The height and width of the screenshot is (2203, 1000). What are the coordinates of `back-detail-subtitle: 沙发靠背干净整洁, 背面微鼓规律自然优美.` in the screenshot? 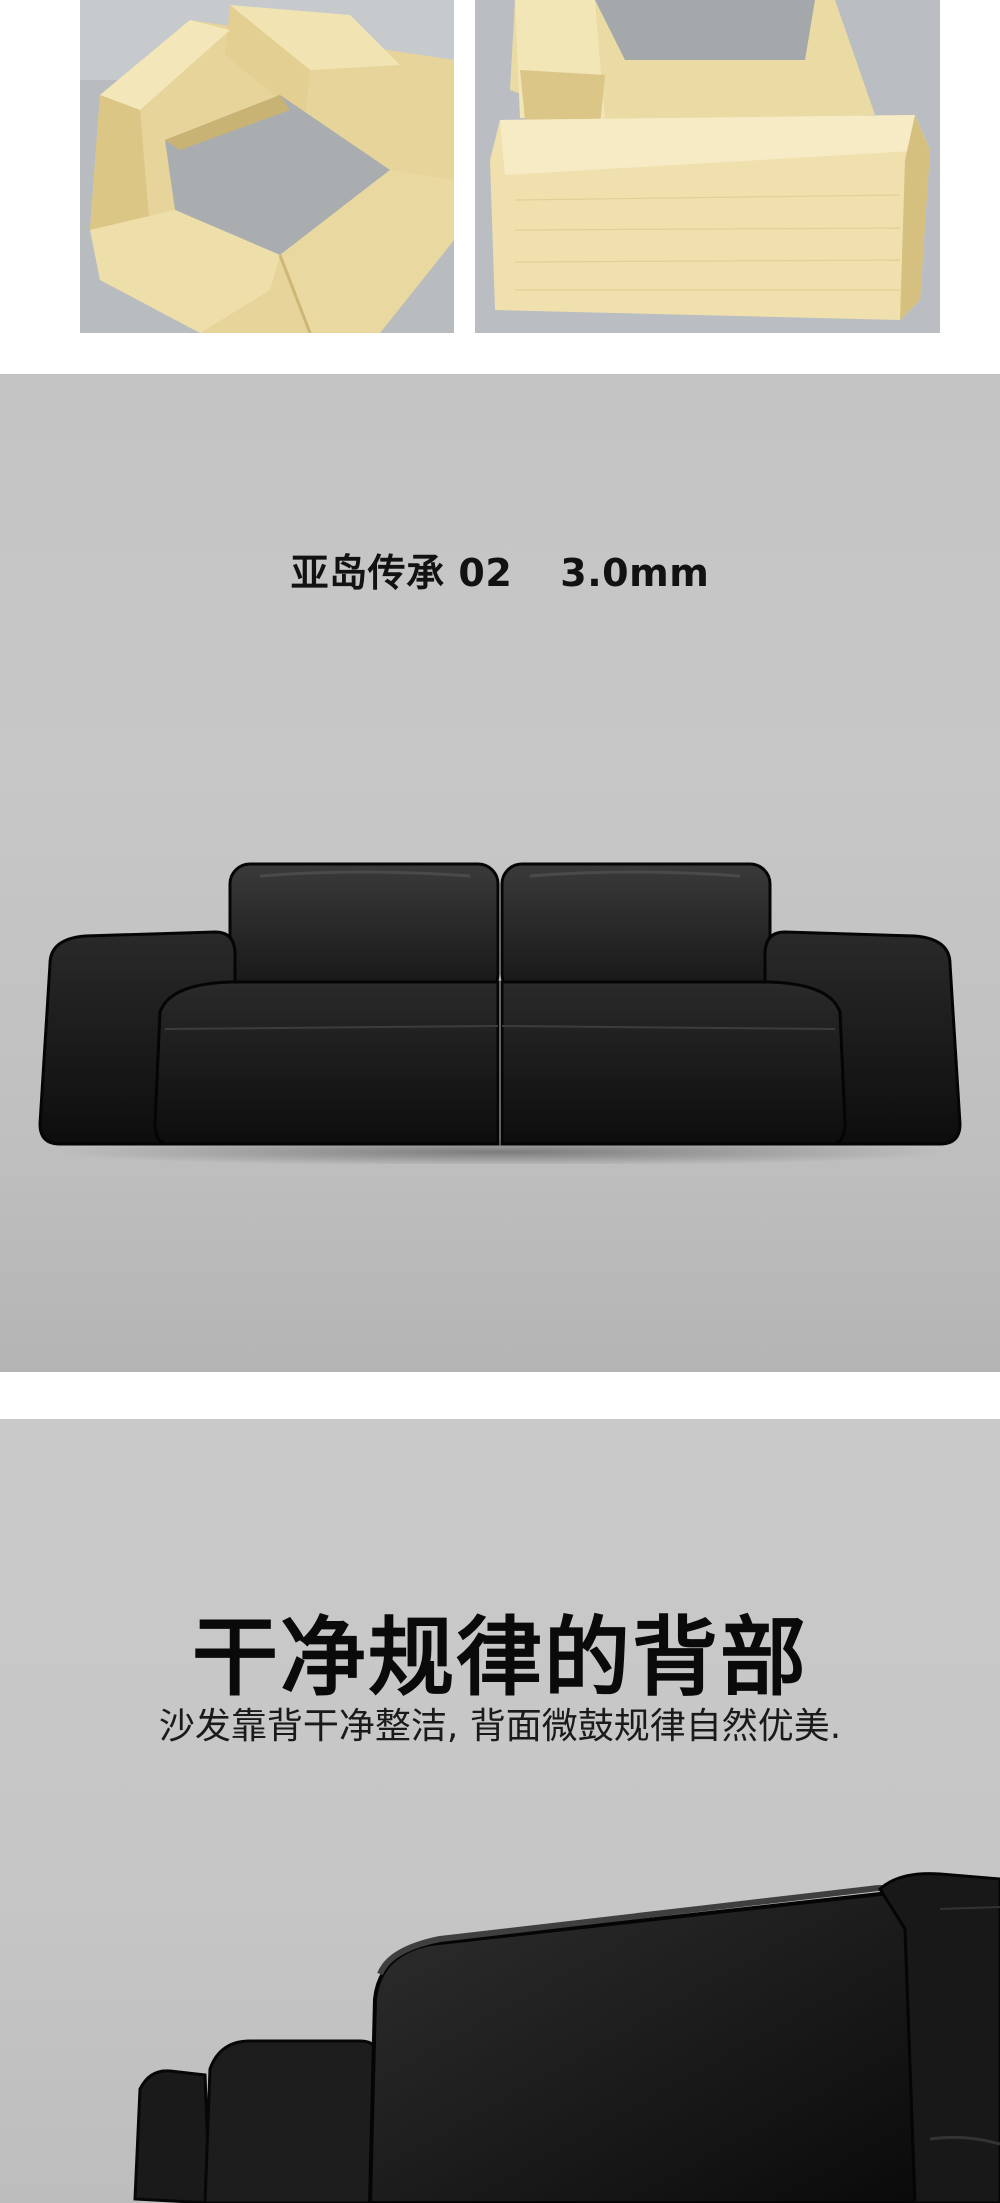 It's located at (500, 1726).